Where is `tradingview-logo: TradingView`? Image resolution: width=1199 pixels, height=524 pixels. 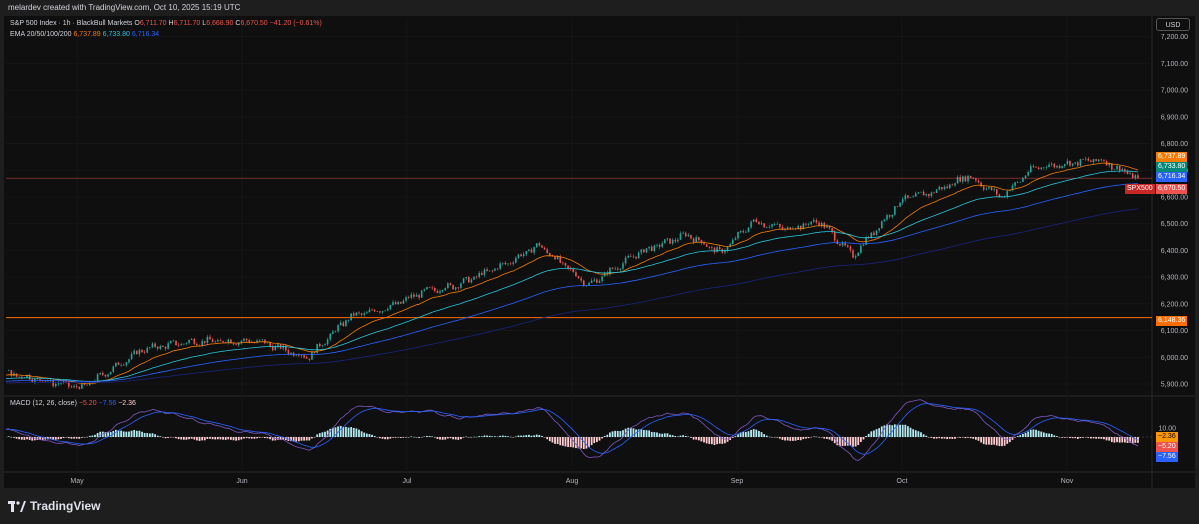
tradingview-logo: TradingView is located at coordinates (54, 506).